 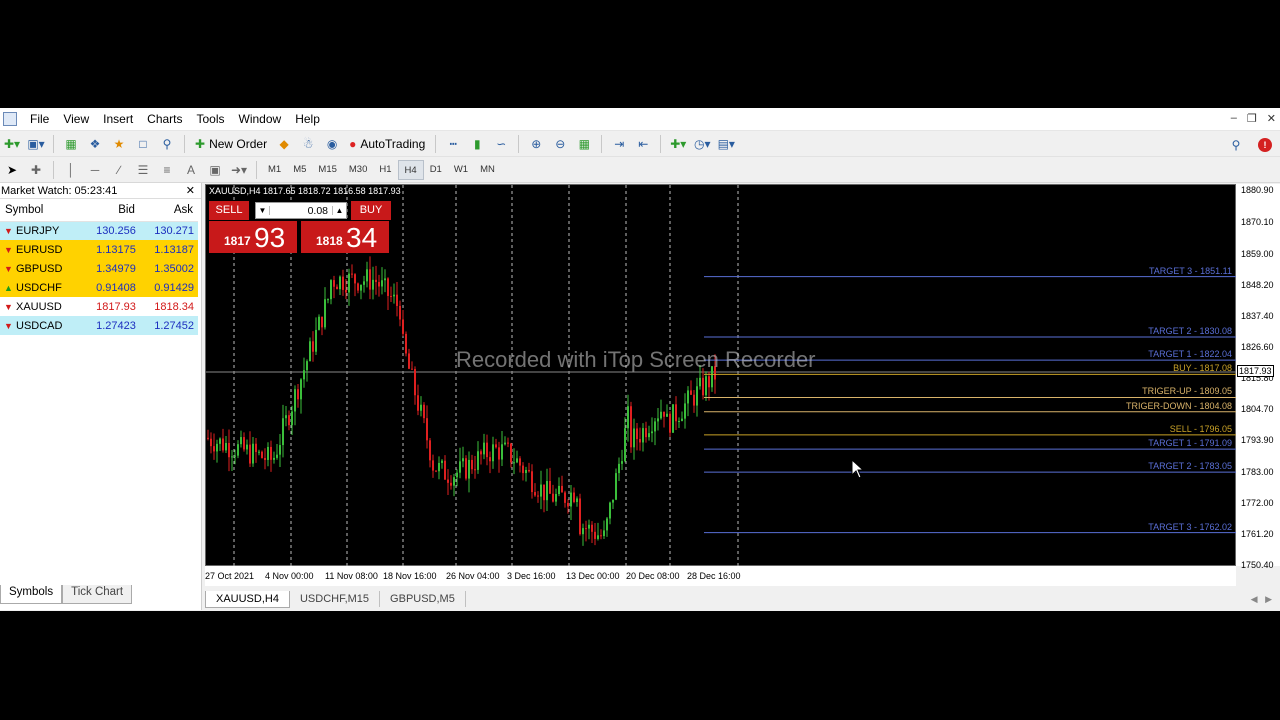 I want to click on timeframe-d1: D1, so click(x=436, y=170).